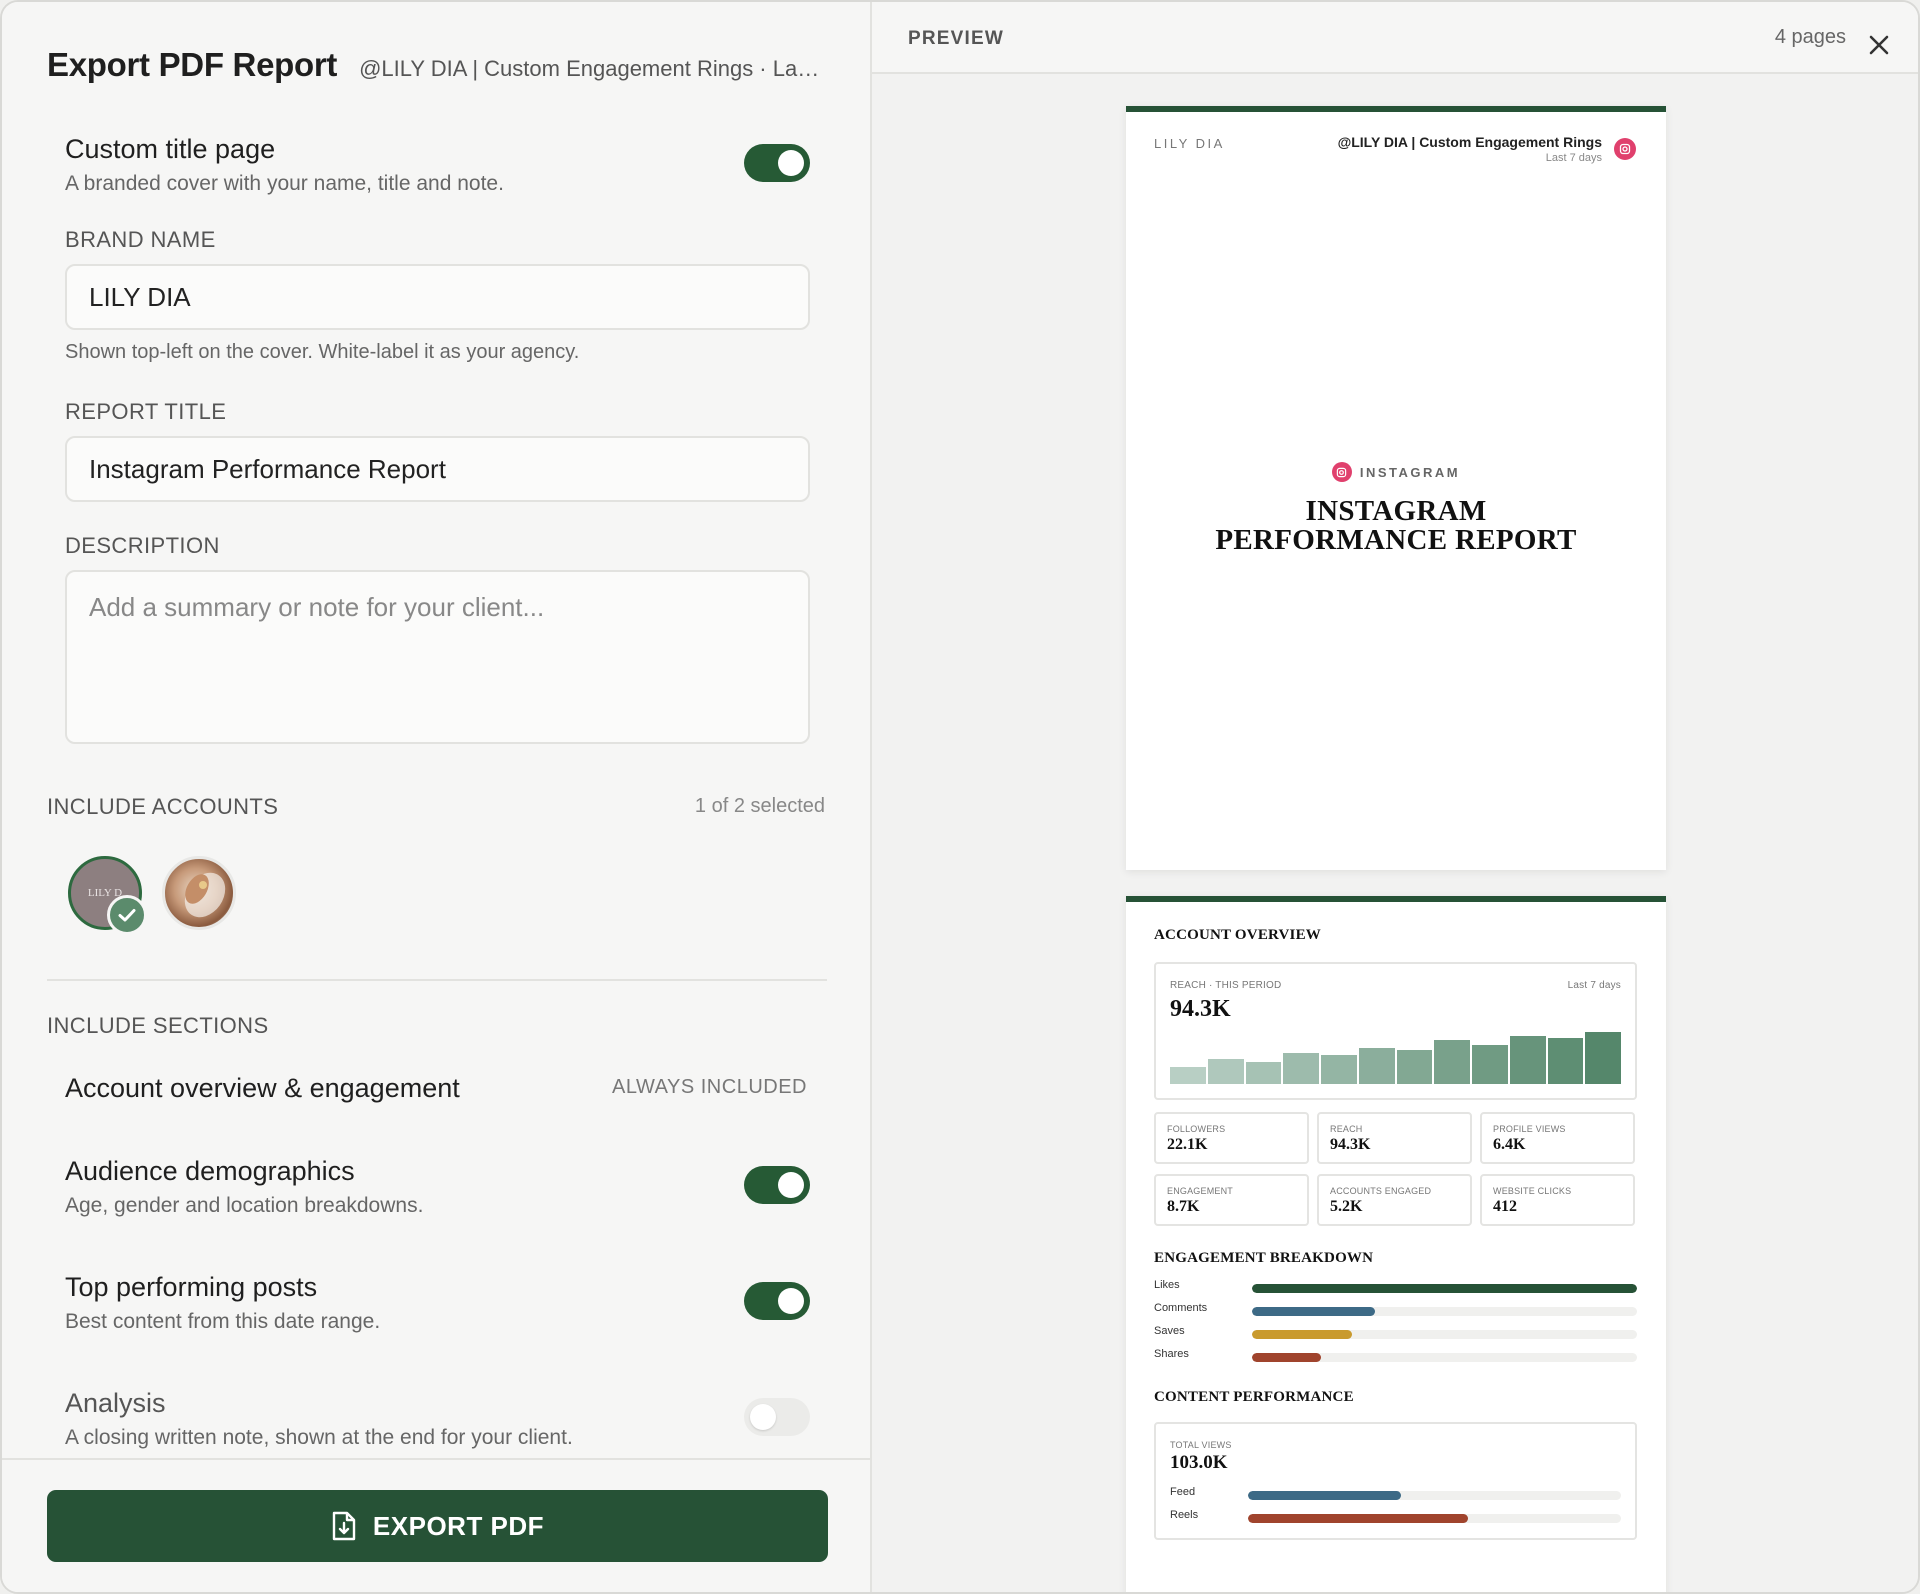  What do you see at coordinates (458, 1525) in the screenshot?
I see `export-pdf-label: EXPORT PDF` at bounding box center [458, 1525].